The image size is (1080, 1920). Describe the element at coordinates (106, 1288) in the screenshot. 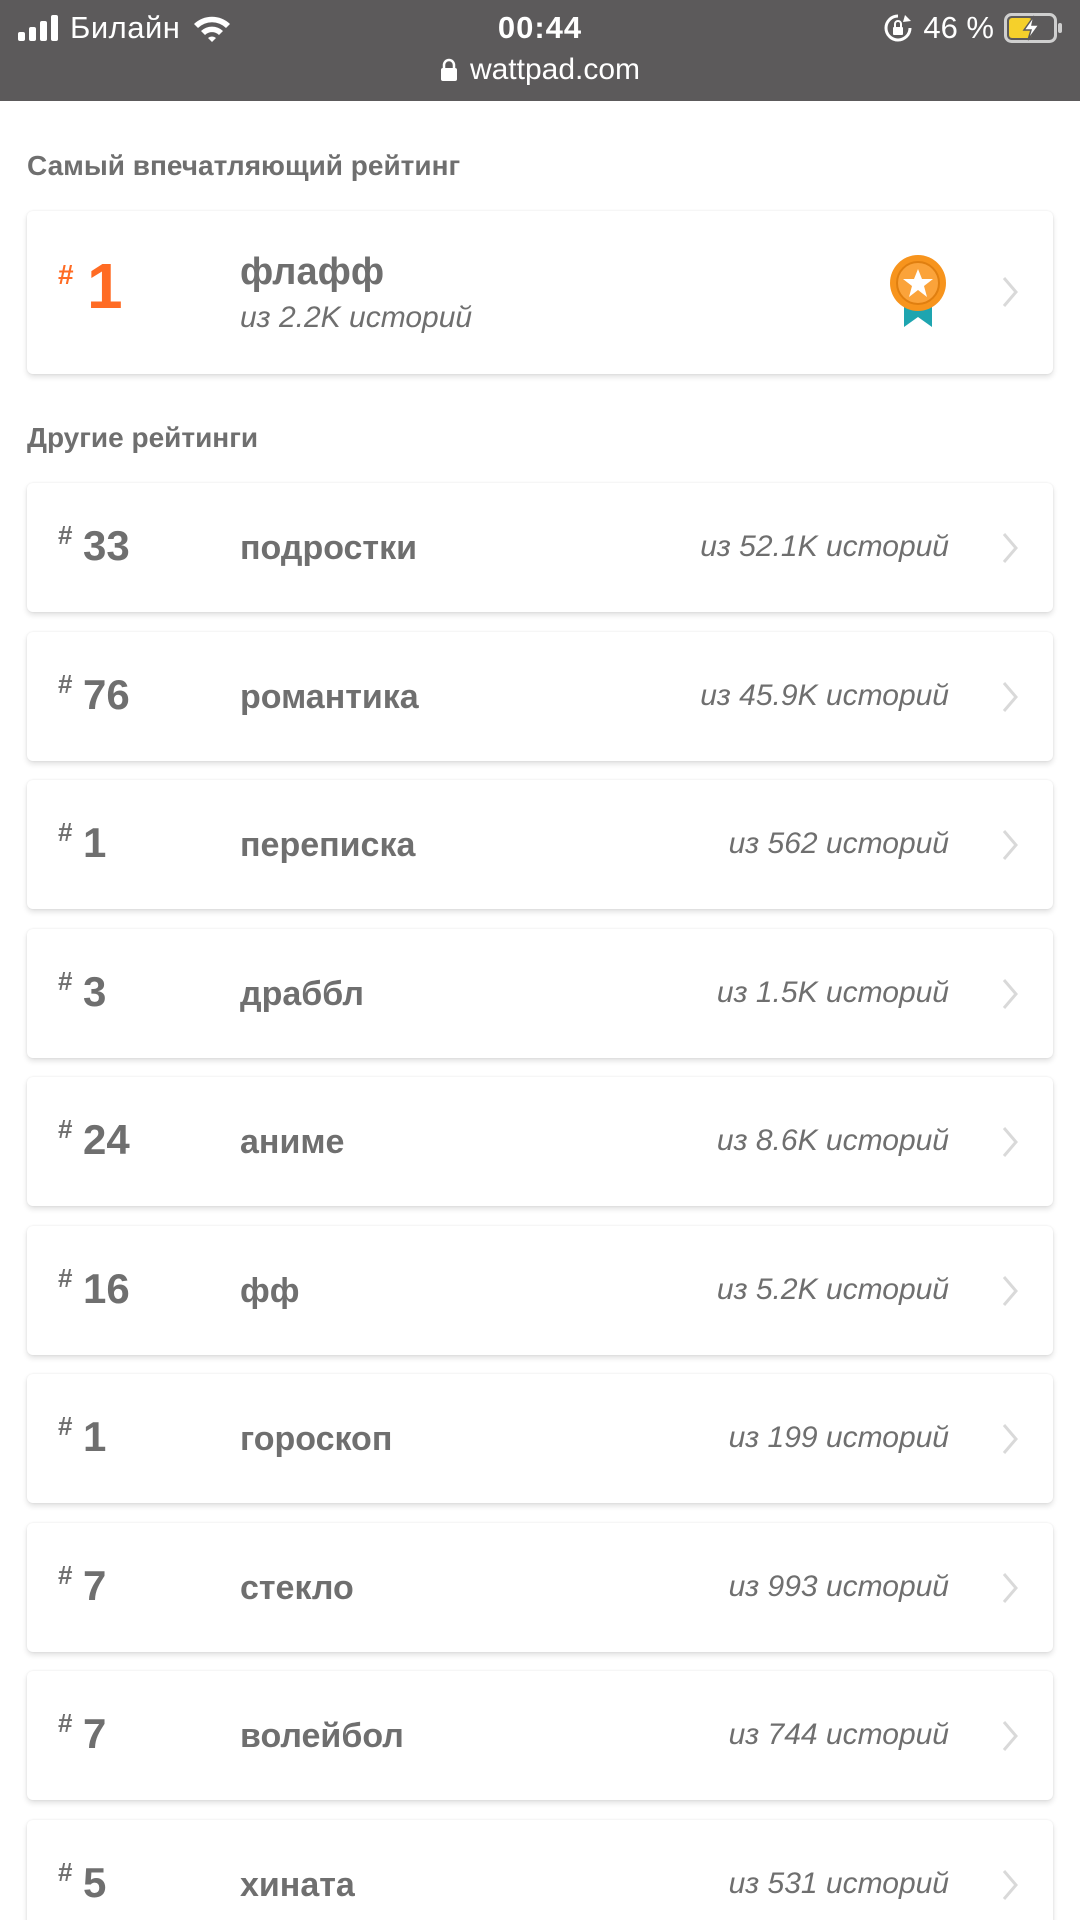

I see `rank-number: 16` at that location.